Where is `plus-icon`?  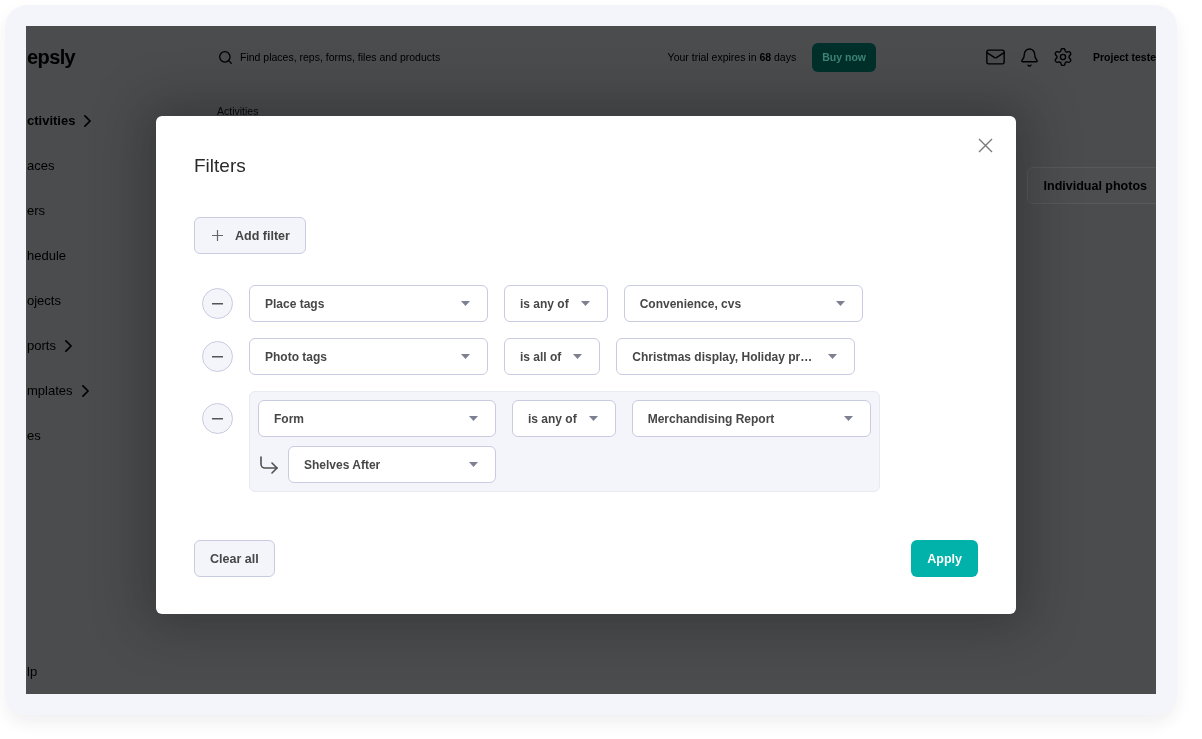
plus-icon is located at coordinates (217, 235).